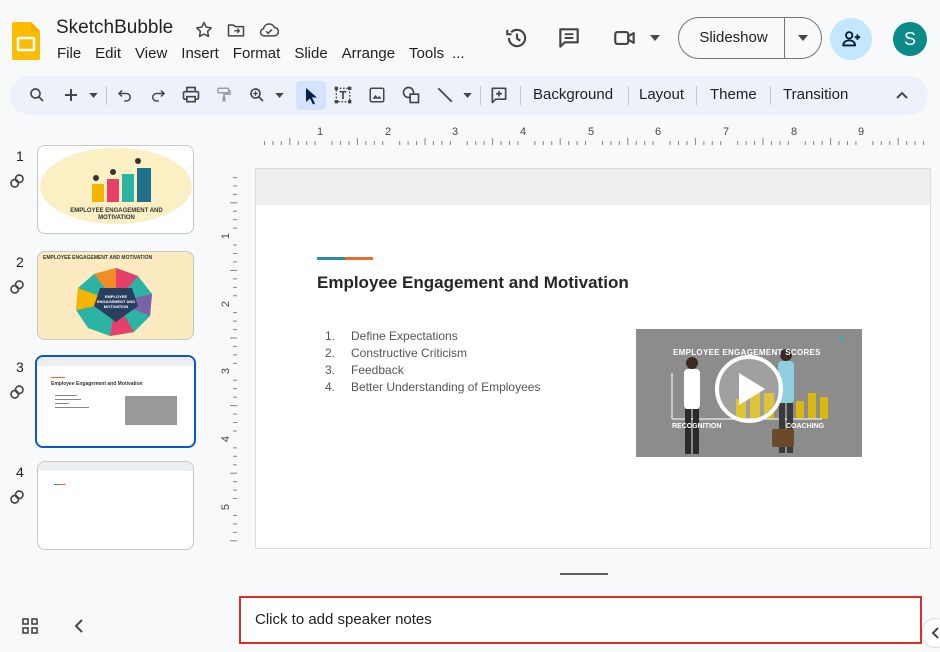  Describe the element at coordinates (115, 189) in the screenshot. I see `slide-thumbnail-1: EMPLOYEE ENGAGEMENT AND MOTIVATION` at that location.